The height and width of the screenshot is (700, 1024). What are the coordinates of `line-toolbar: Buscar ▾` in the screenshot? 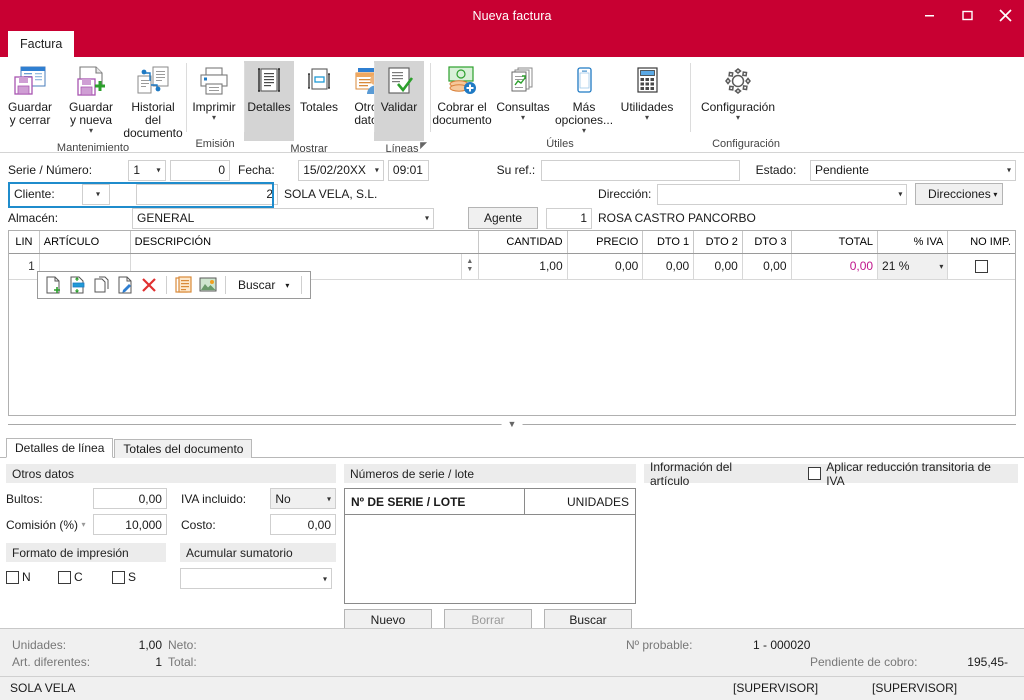 It's located at (174, 285).